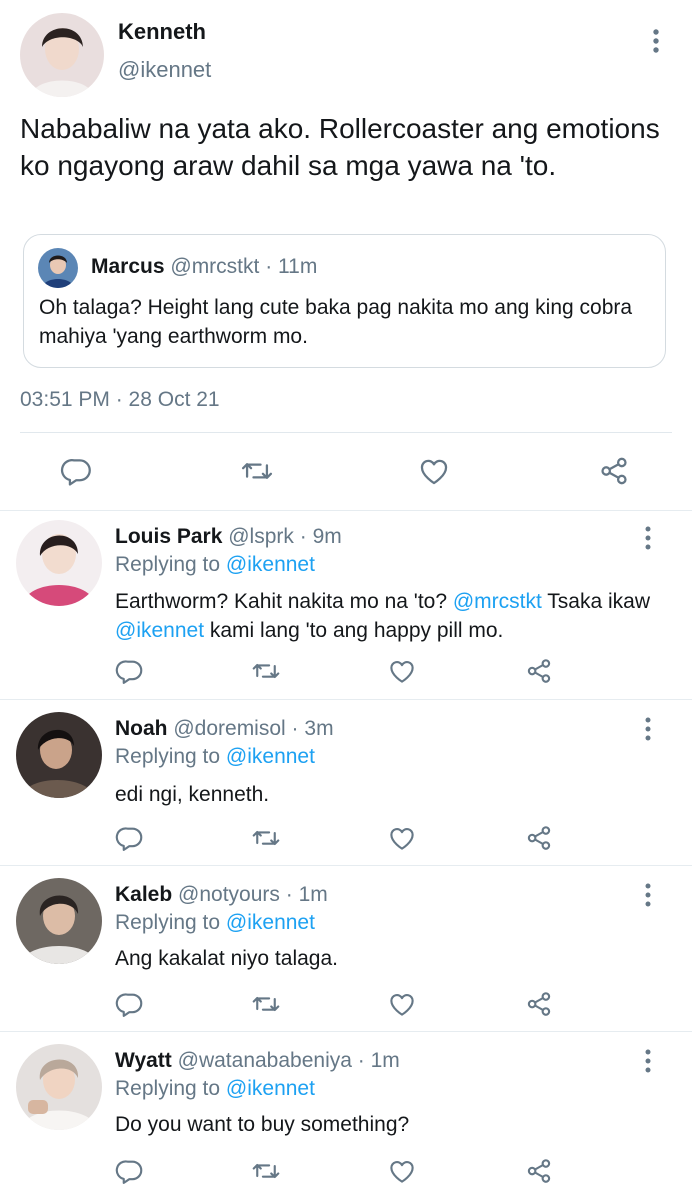 The image size is (692, 1200). Describe the element at coordinates (215, 266) in the screenshot. I see `quoted-author-handle: @mrcstkt` at that location.